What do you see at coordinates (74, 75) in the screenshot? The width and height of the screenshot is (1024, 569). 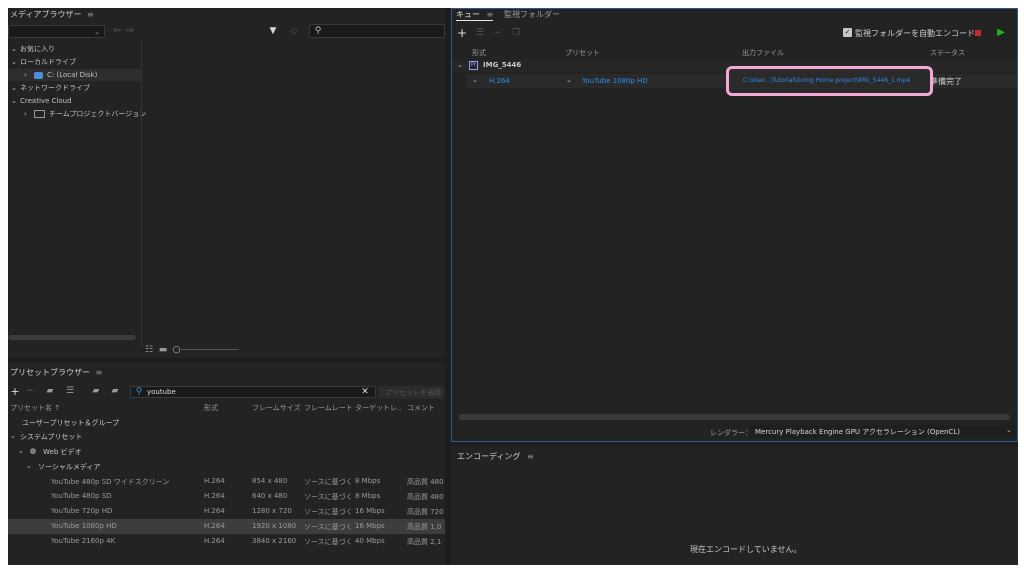 I see `tree-c-drive: › C: (Local Disk)` at bounding box center [74, 75].